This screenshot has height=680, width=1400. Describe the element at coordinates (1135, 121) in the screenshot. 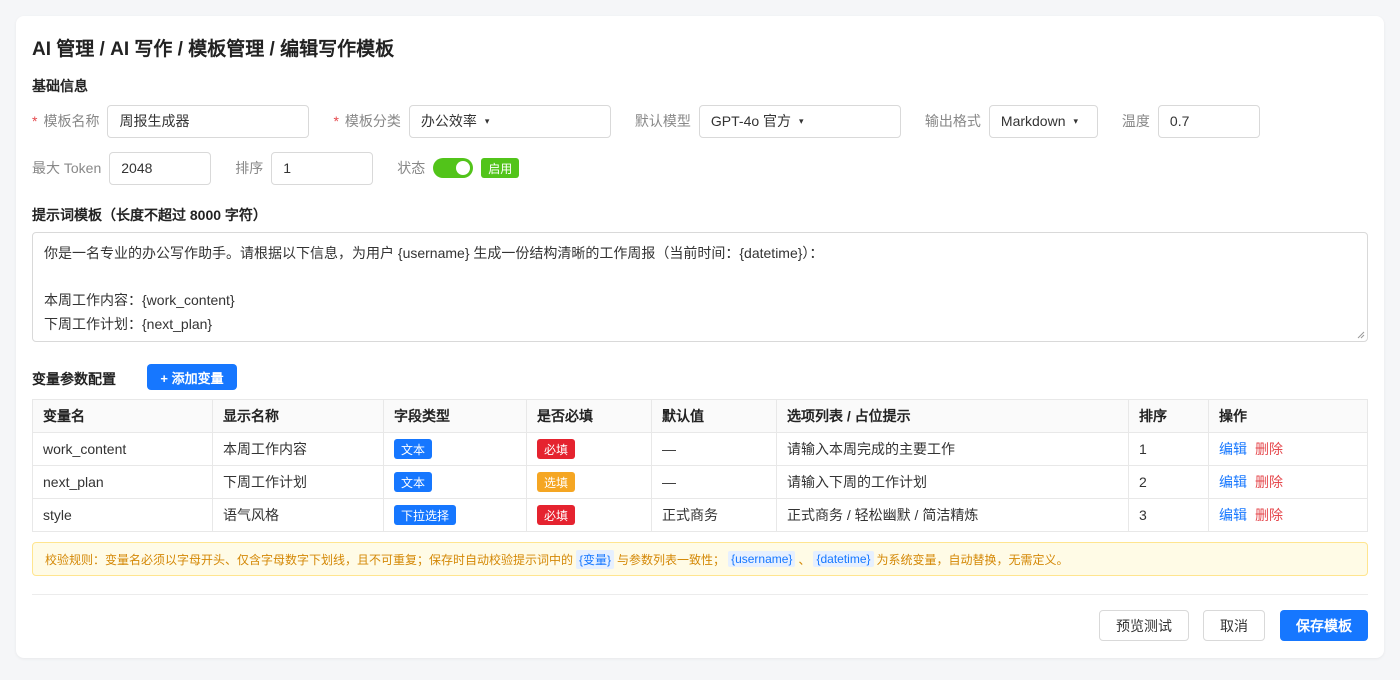

I see `temperature-label: 温度` at that location.